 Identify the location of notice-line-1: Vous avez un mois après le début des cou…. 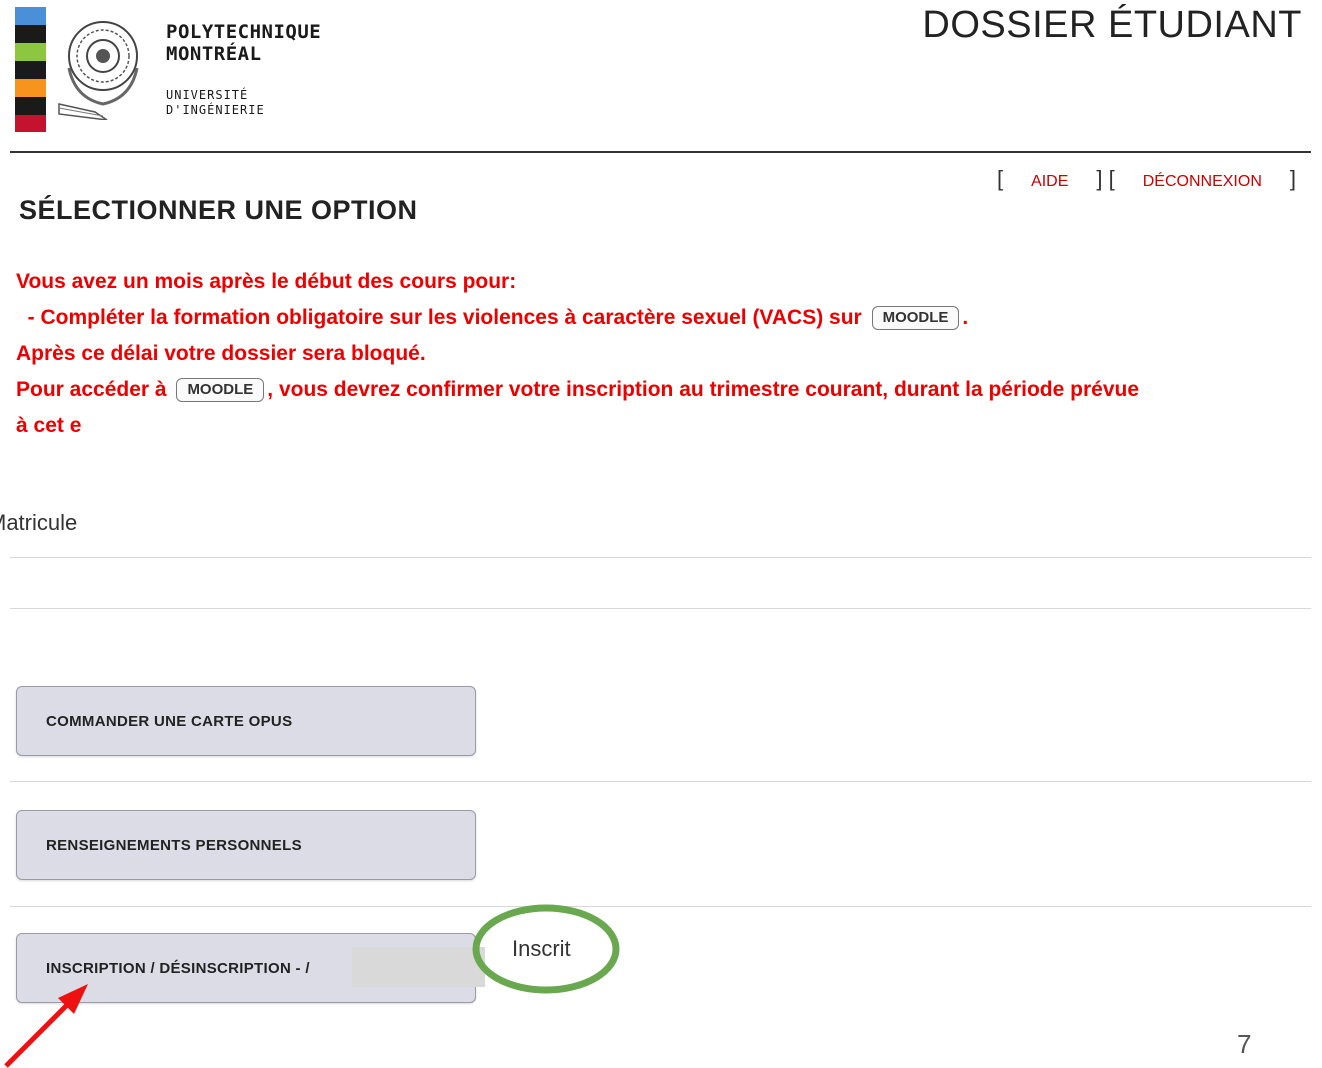
(266, 281).